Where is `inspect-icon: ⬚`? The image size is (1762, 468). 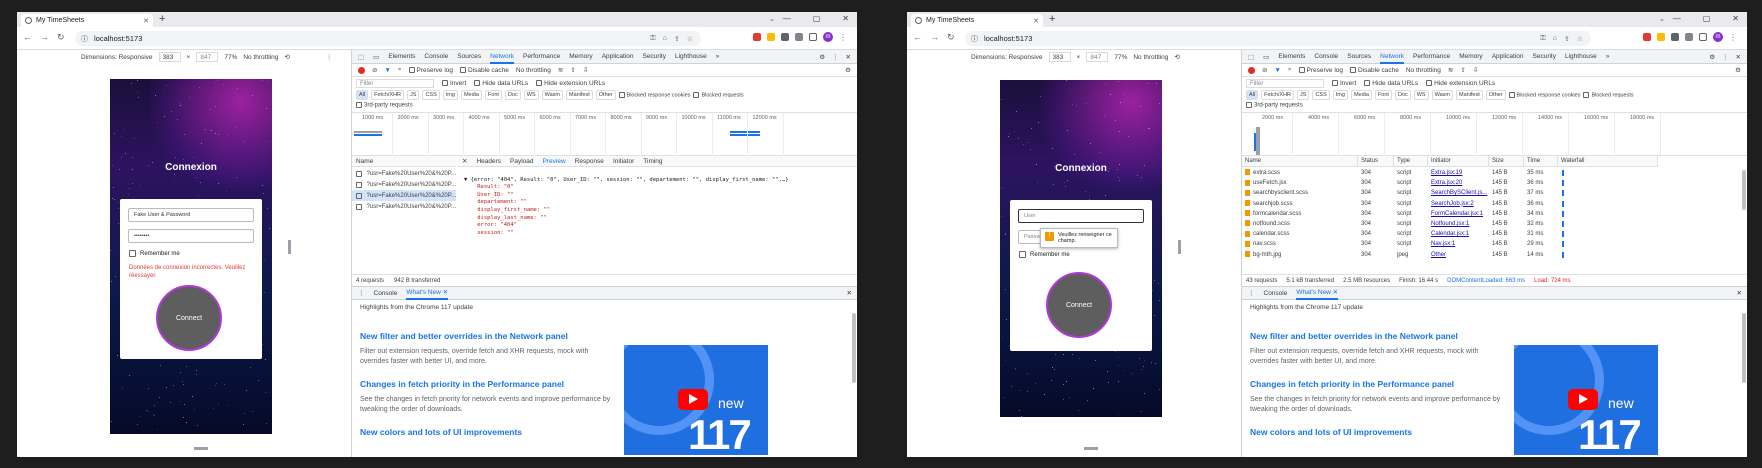
inspect-icon: ⬚ is located at coordinates (361, 57).